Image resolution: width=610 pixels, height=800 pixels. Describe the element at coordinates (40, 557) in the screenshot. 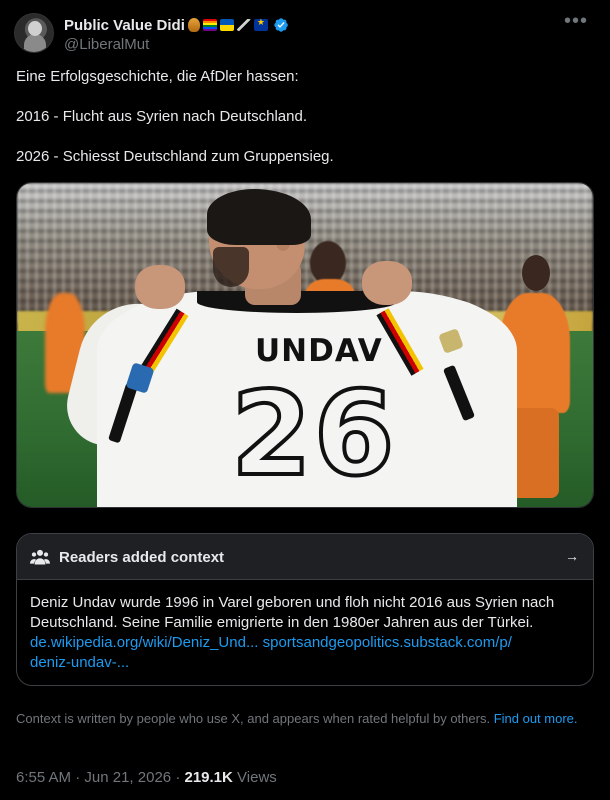

I see `people-icon` at that location.